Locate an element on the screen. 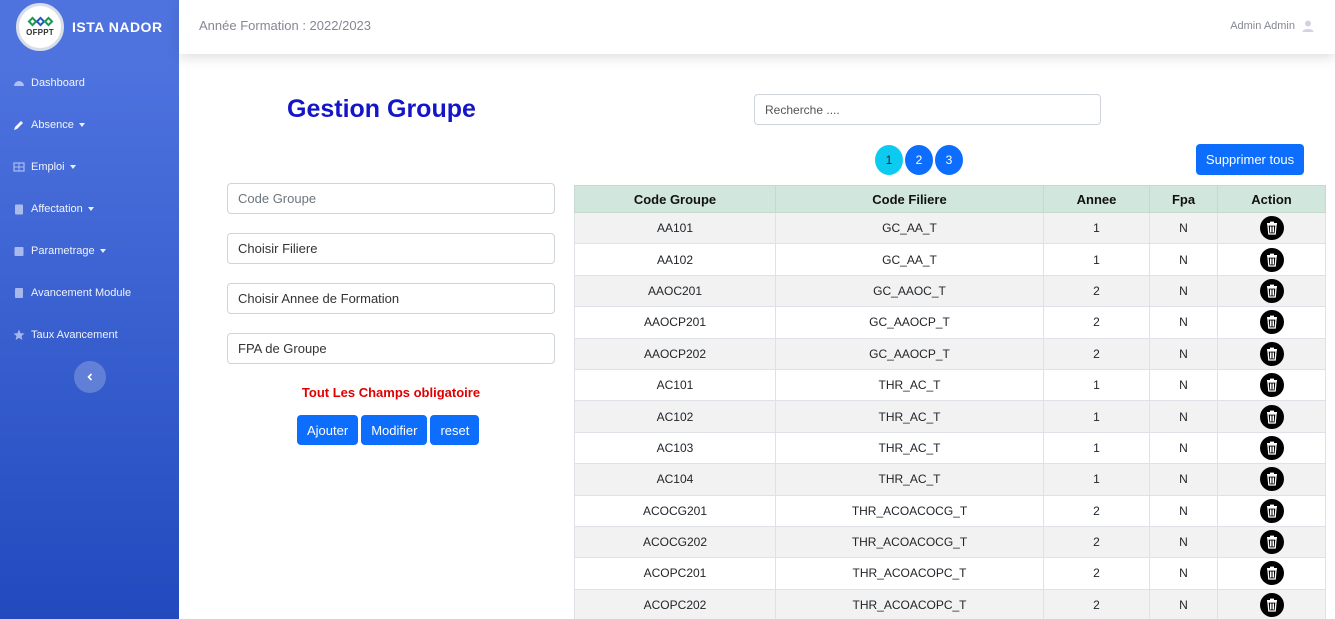 The width and height of the screenshot is (1335, 619). table-row: AC103 THR_AC_T 1 N is located at coordinates (950, 448).